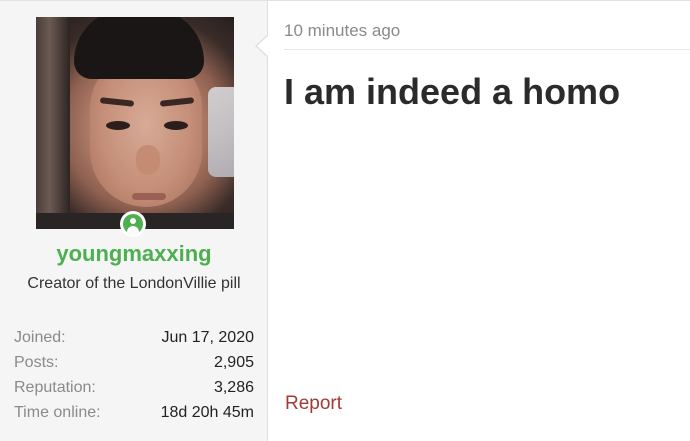  I want to click on stat-value: Jun 17, 2020, so click(207, 337).